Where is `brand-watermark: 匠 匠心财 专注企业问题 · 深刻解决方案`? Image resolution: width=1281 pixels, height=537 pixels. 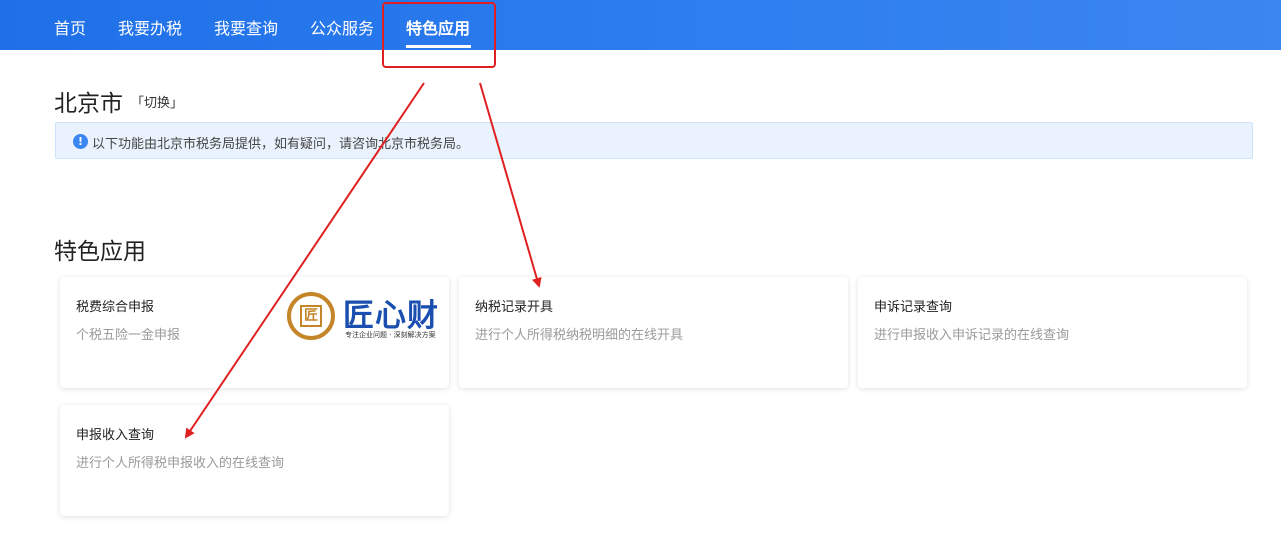 brand-watermark: 匠 匠心财 专注企业问题 · 深刻解决方案 is located at coordinates (367, 318).